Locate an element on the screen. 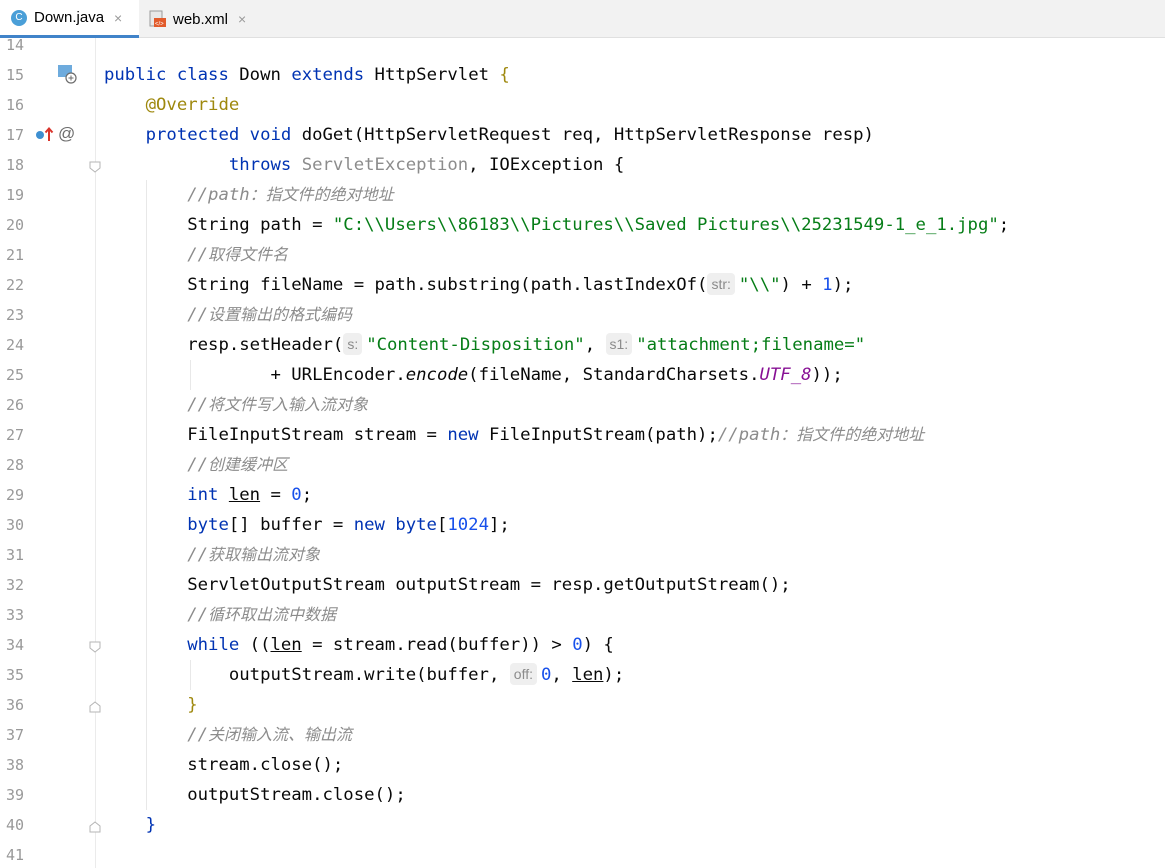 The height and width of the screenshot is (868, 1165). keyword: byte is located at coordinates (416, 525).